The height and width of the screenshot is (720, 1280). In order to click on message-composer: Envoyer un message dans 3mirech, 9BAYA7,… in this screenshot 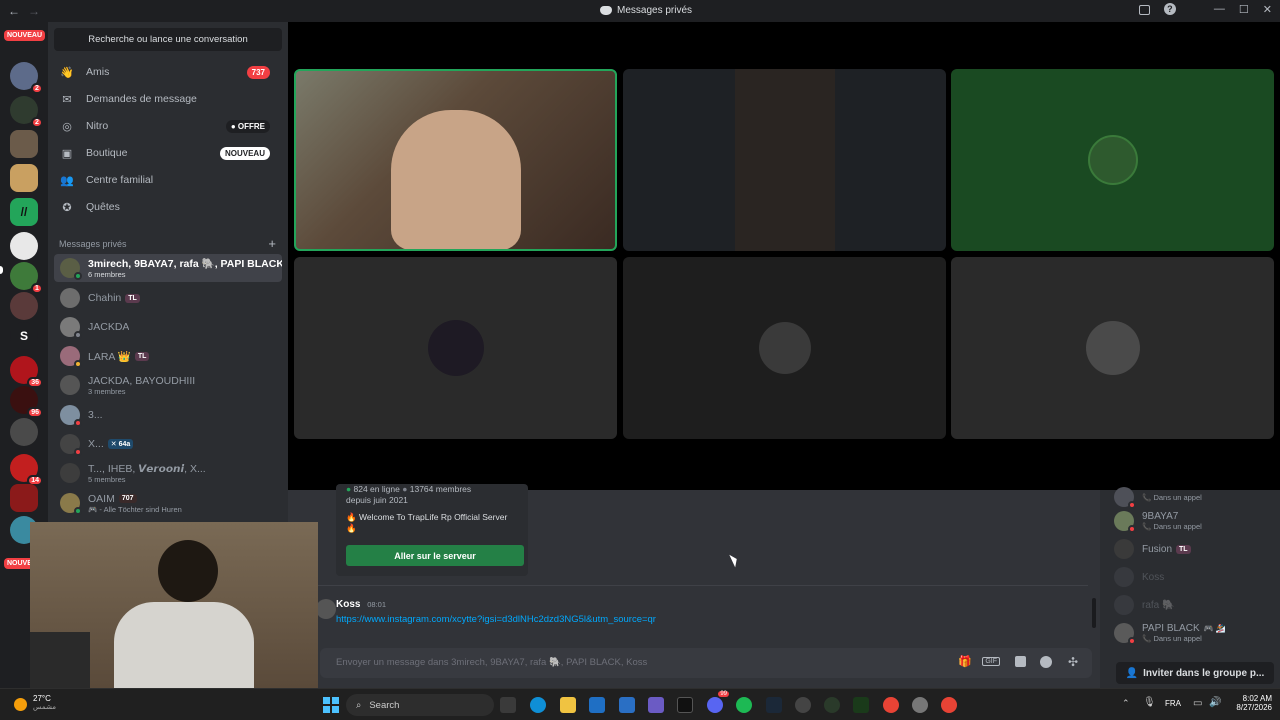, I will do `click(706, 663)`.